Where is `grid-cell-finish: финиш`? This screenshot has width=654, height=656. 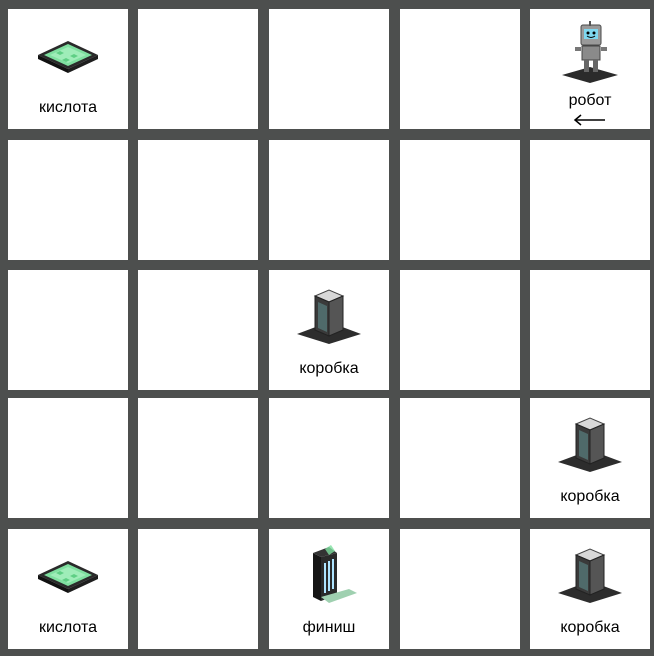
grid-cell-finish: финиш is located at coordinates (329, 589).